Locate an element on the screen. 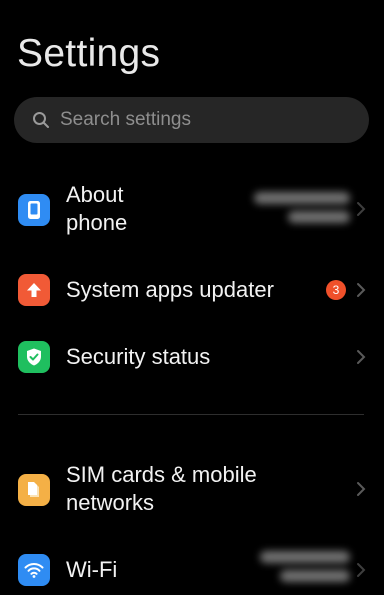  settings-item-wifi: Wi-Fi is located at coordinates (192, 570).